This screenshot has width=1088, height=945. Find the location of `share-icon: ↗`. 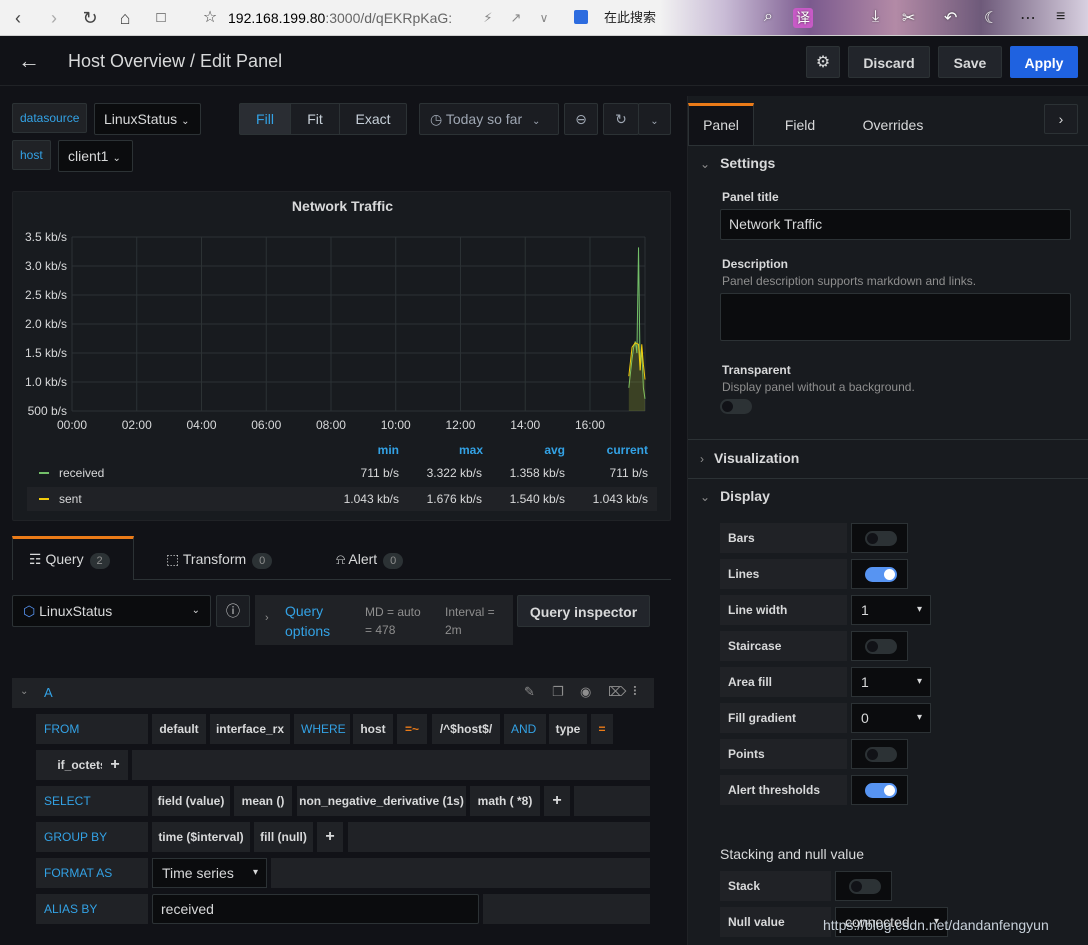

share-icon: ↗ is located at coordinates (516, 18).